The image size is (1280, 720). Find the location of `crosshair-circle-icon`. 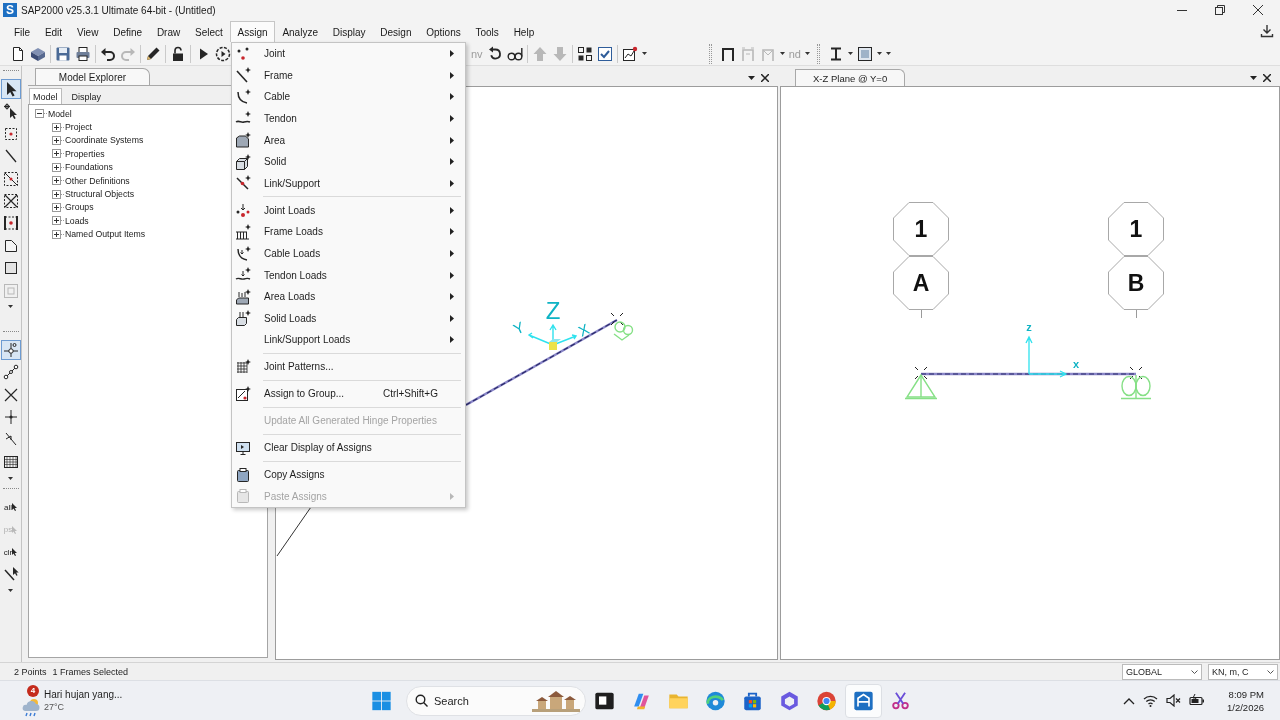

crosshair-circle-icon is located at coordinates (10, 349).